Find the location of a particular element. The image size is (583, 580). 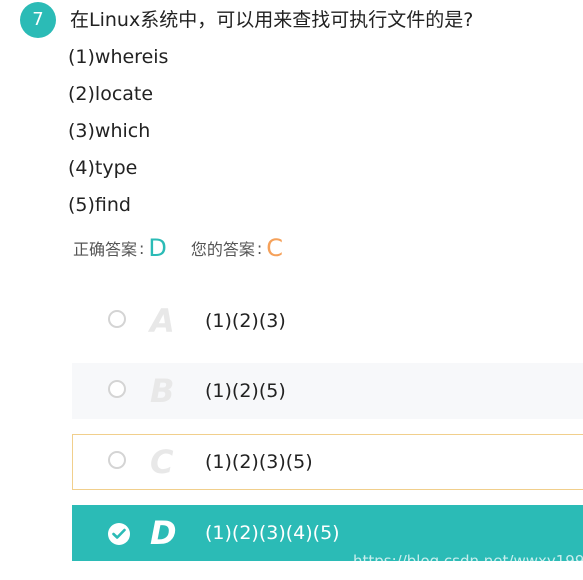

question-item: (1)whereis is located at coordinates (118, 57).